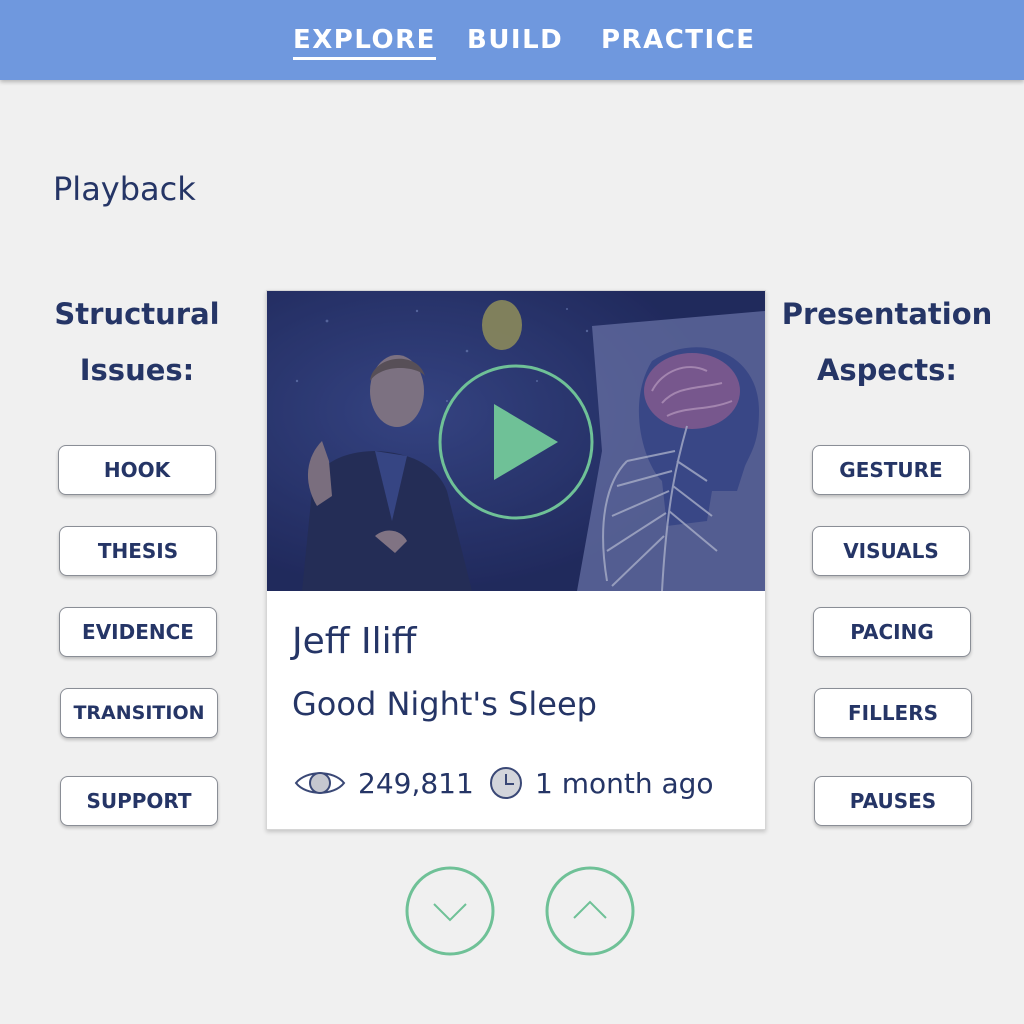 This screenshot has width=1024, height=1024. I want to click on tab-explore: EXPLORE, so click(364, 42).